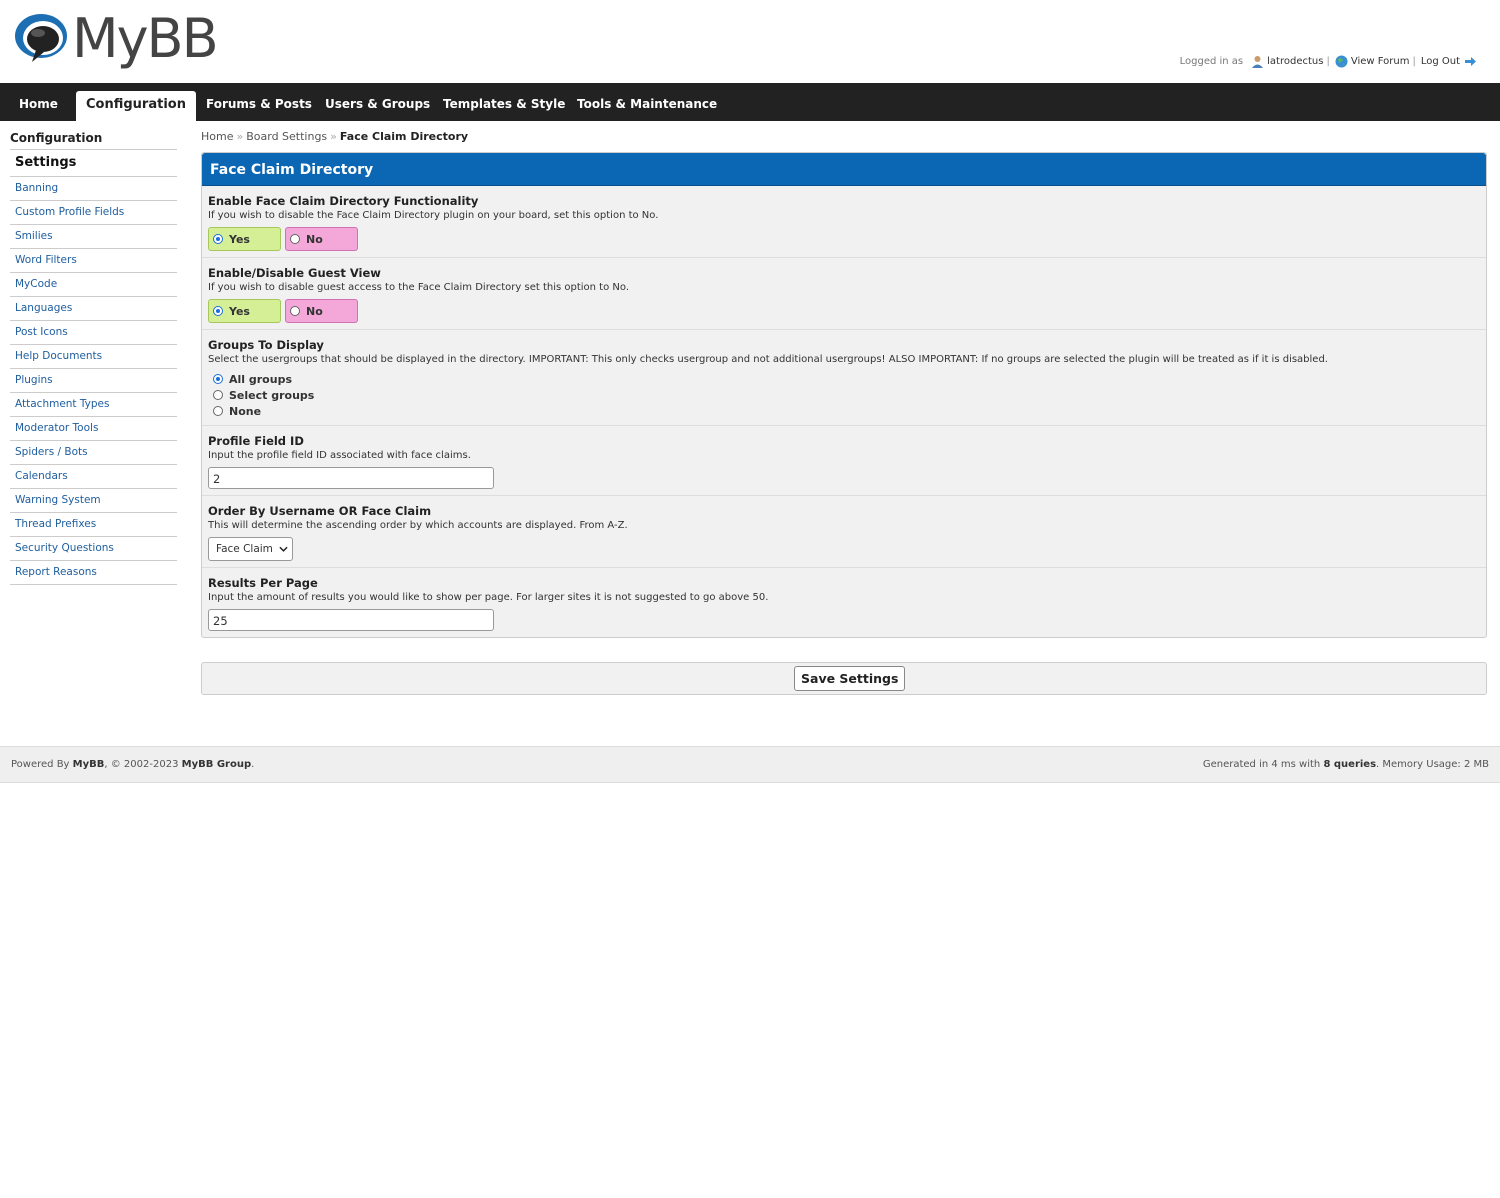  Describe the element at coordinates (294, 273) in the screenshot. I see `setting-label: Enable/Disable Guest View` at that location.